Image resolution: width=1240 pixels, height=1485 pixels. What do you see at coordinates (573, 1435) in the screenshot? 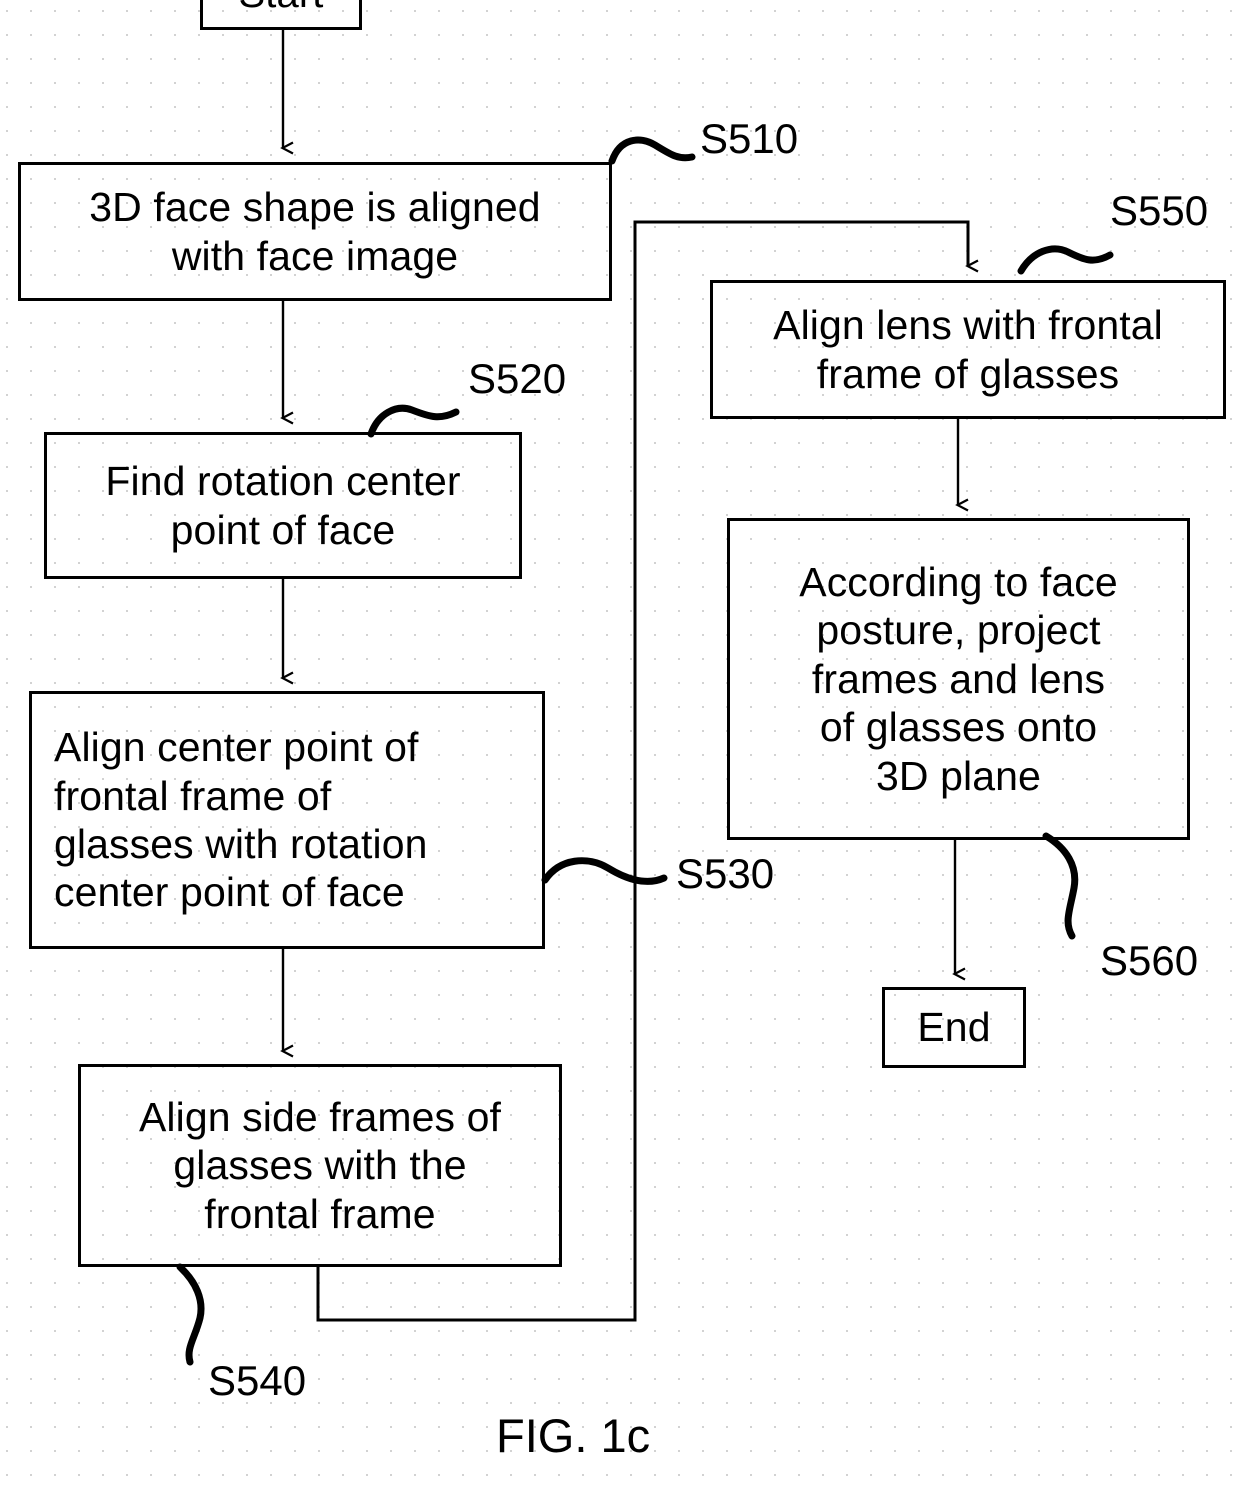
I see `figure-caption: FIG. 1c` at bounding box center [573, 1435].